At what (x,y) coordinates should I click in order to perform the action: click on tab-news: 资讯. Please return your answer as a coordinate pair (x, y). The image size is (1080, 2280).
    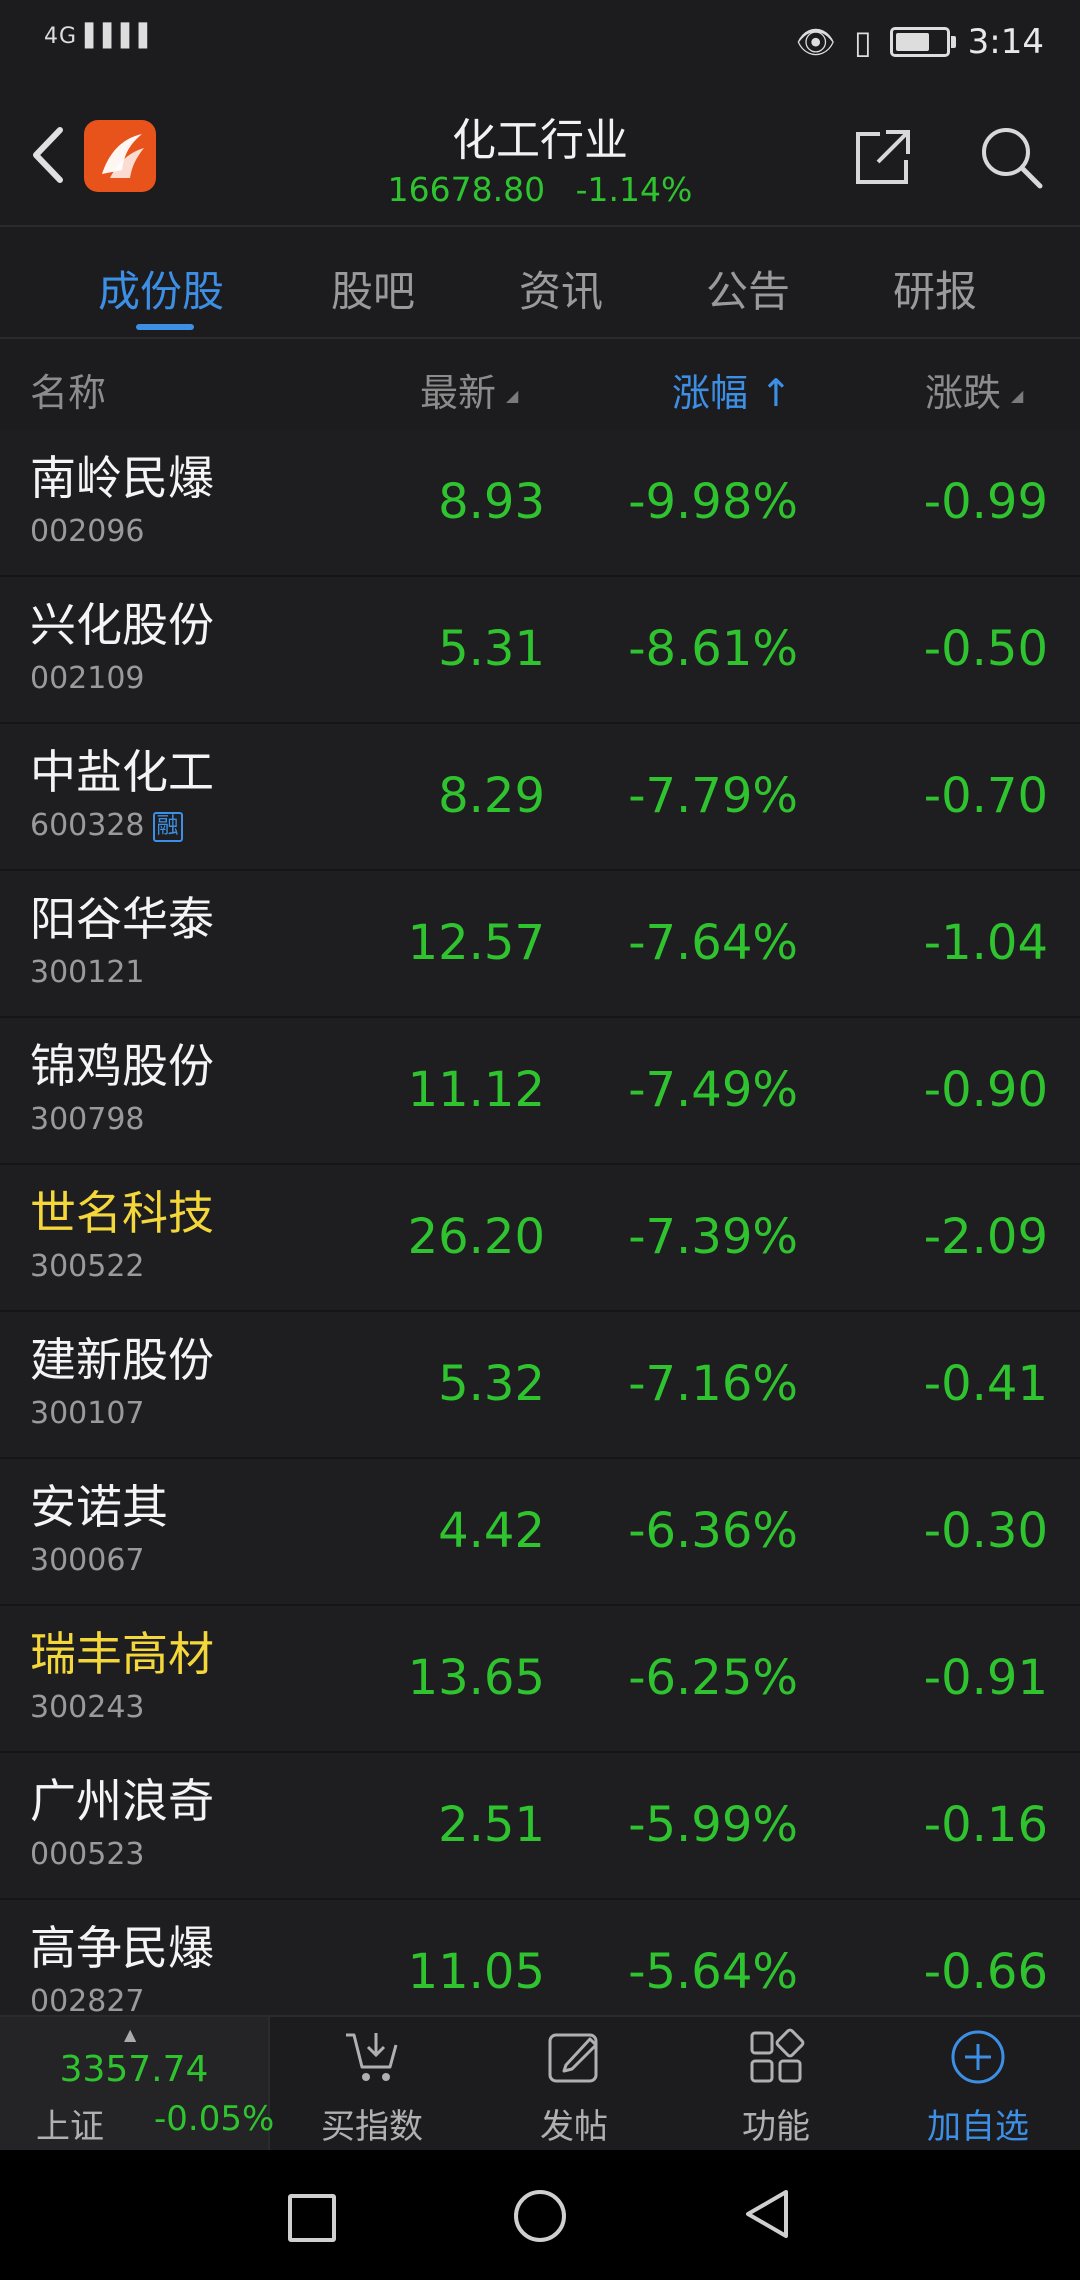
    Looking at the image, I should click on (561, 288).